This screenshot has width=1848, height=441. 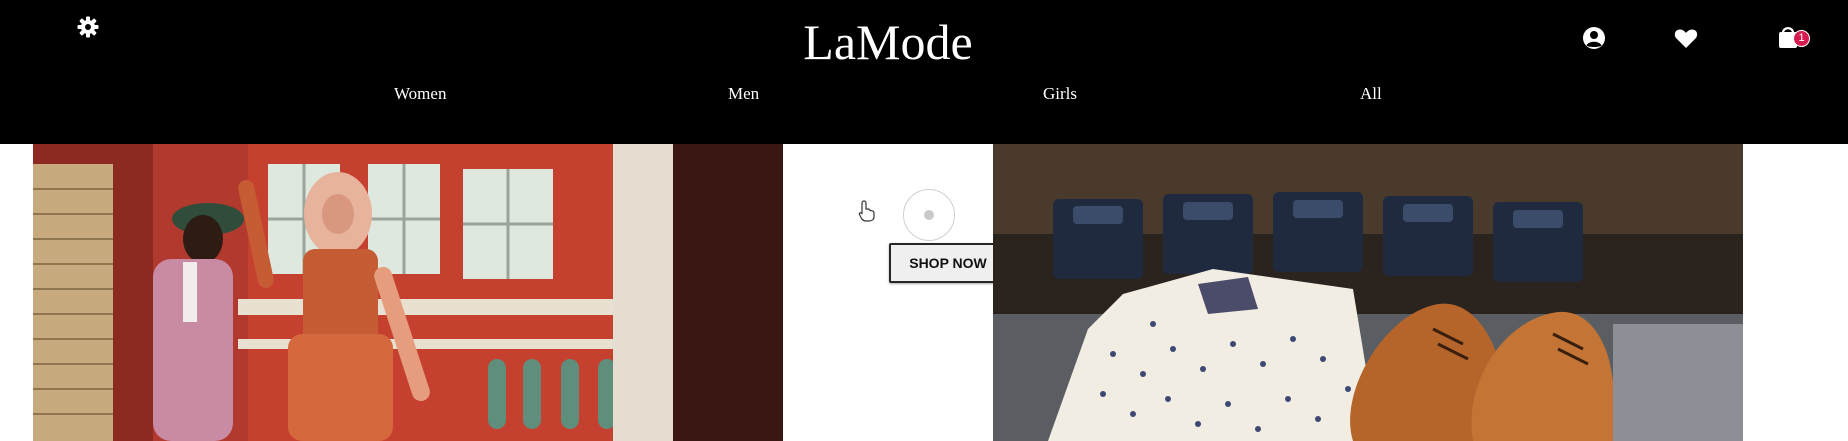 I want to click on carousel-dot-indicator, so click(x=929, y=215).